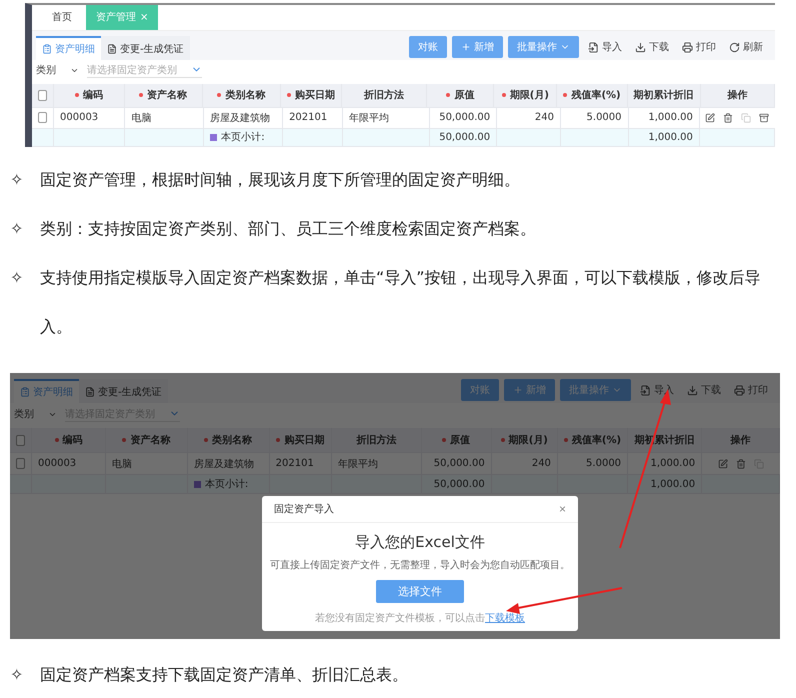 The image size is (796, 698). I want to click on dialog-title: 固定资产导入, so click(304, 509).